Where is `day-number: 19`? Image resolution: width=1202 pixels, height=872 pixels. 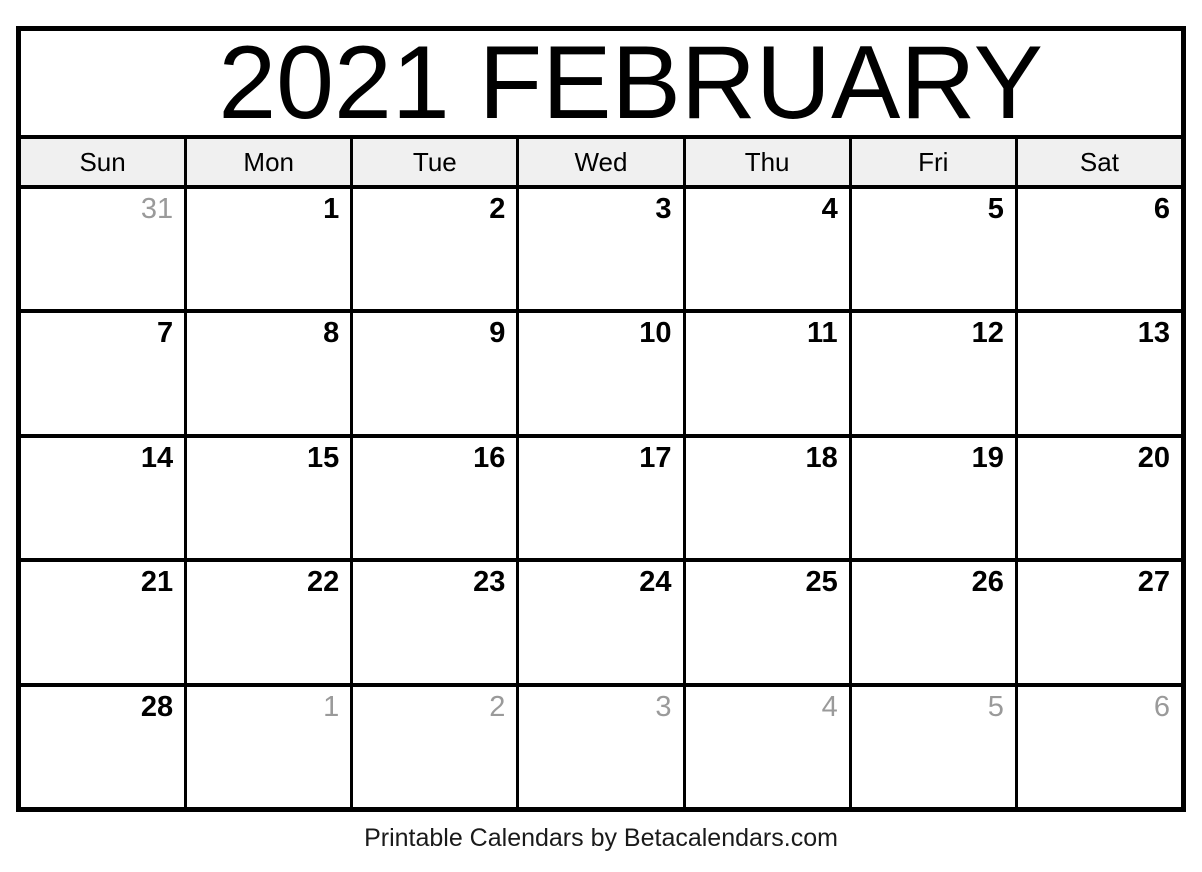
day-number: 19 is located at coordinates (987, 457).